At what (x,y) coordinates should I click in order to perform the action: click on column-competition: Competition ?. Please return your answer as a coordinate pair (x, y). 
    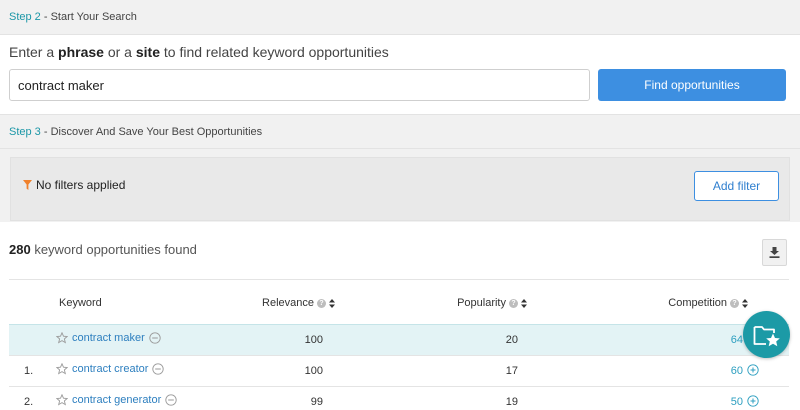
    Looking at the image, I should click on (708, 303).